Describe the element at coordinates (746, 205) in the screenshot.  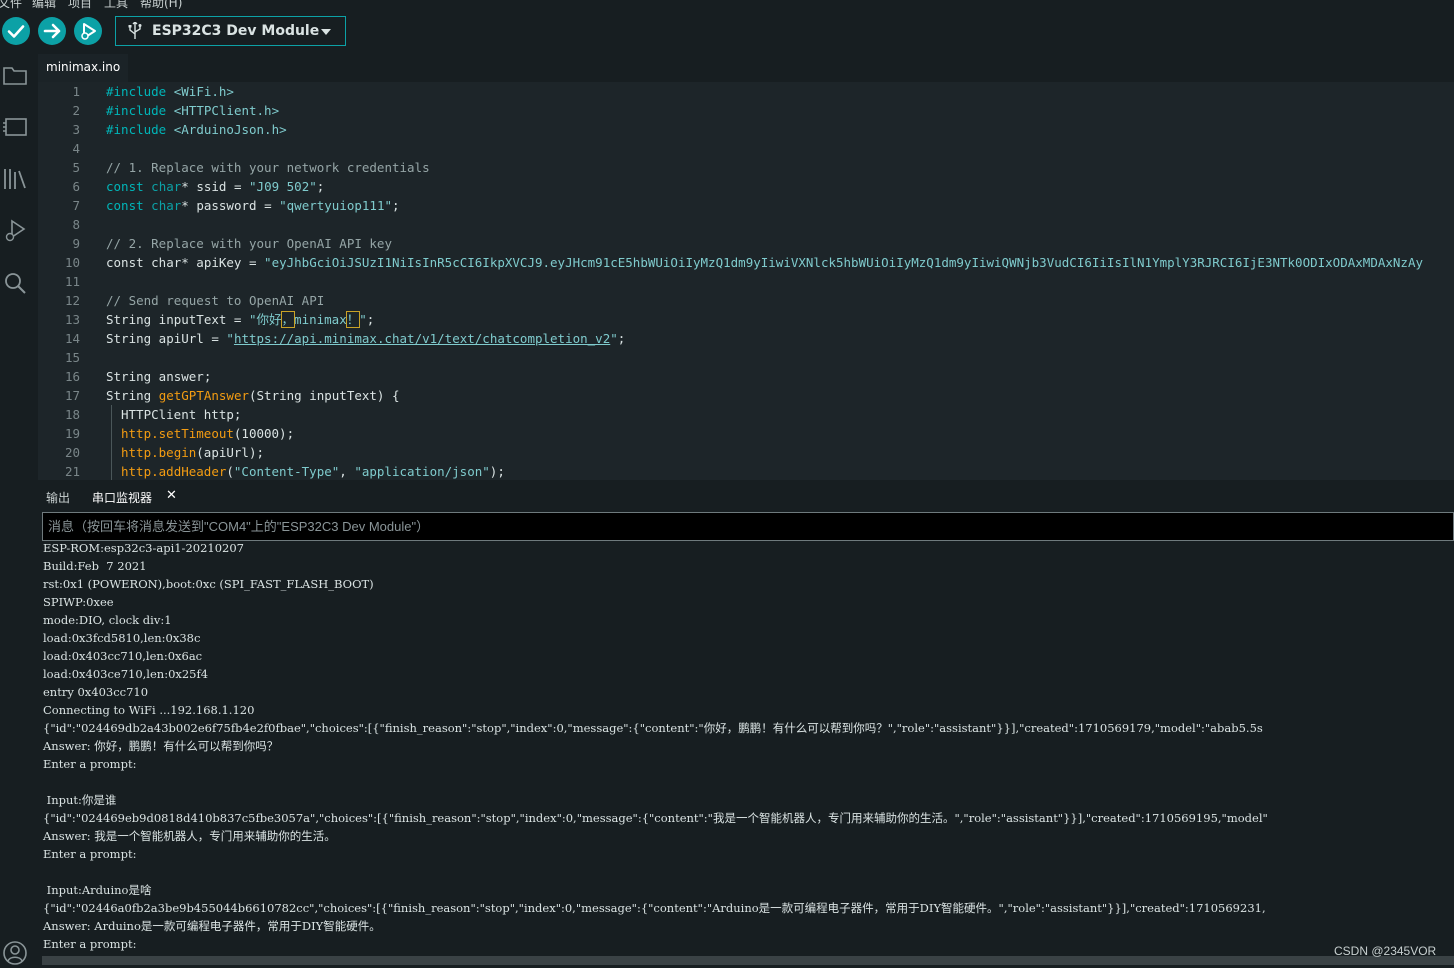
I see `code-line: 7 const char* password = "qwertyuiop111";` at that location.